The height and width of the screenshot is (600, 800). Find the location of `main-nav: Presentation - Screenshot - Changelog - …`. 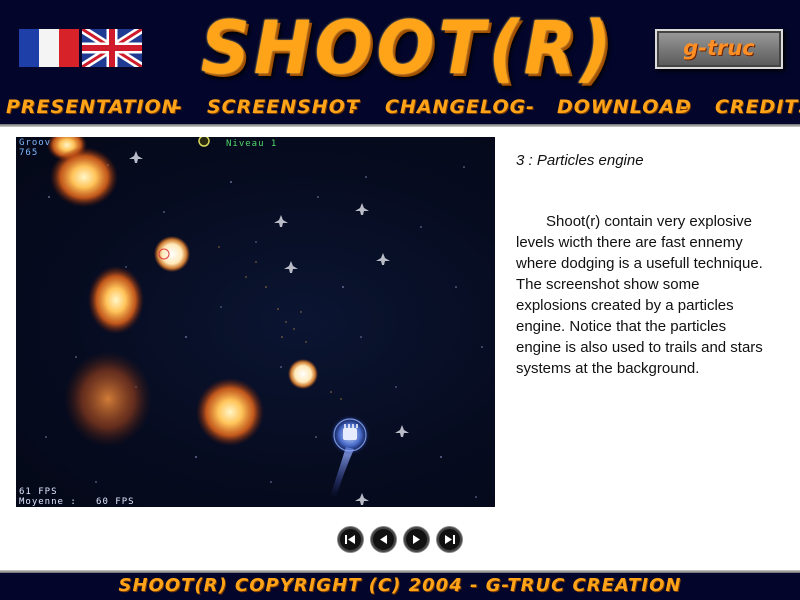

main-nav: Presentation - Screenshot - Changelog - … is located at coordinates (400, 109).